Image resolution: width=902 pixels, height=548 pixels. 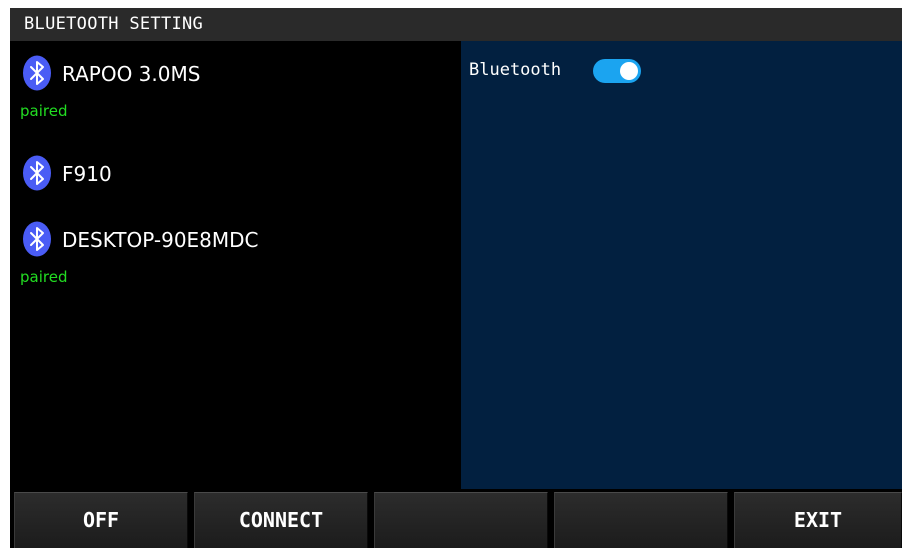 I want to click on toggle-knob, so click(x=629, y=71).